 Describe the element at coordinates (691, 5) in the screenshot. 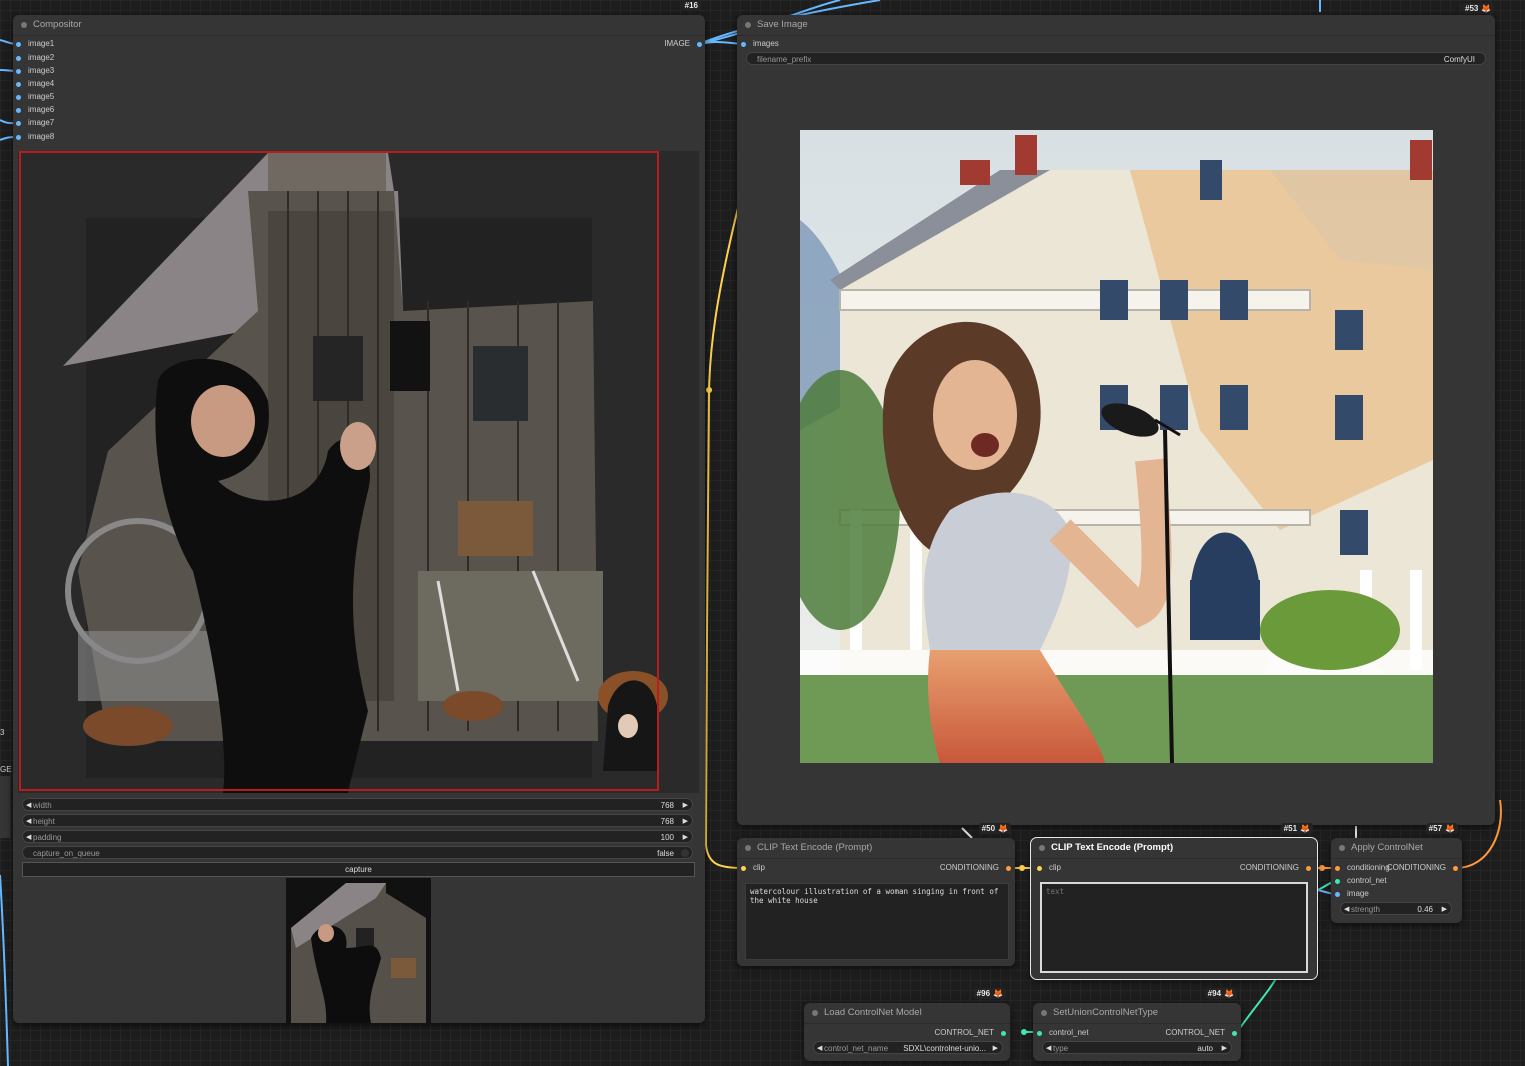

I see `node-badge: #16` at that location.